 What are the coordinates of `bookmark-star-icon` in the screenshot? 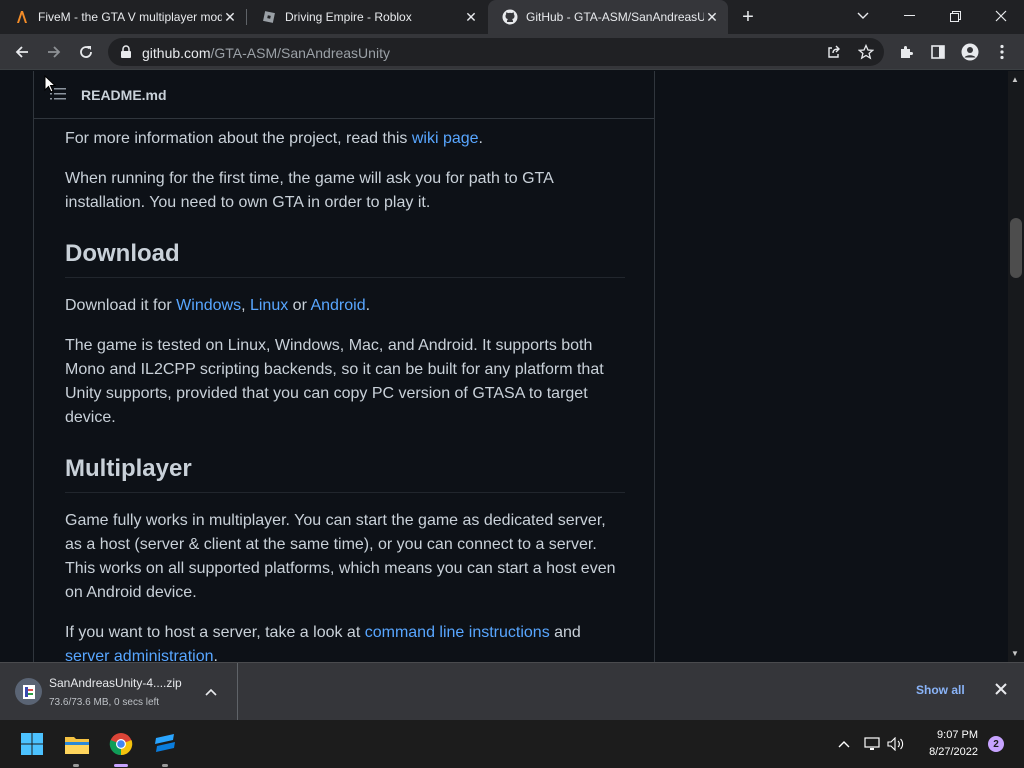 It's located at (866, 52).